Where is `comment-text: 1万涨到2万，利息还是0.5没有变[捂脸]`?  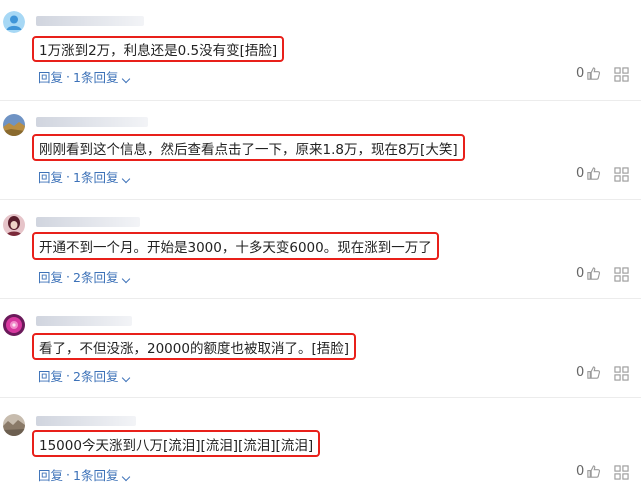
comment-text: 1万涨到2万，利息还是0.5没有变[捂脸] is located at coordinates (158, 49).